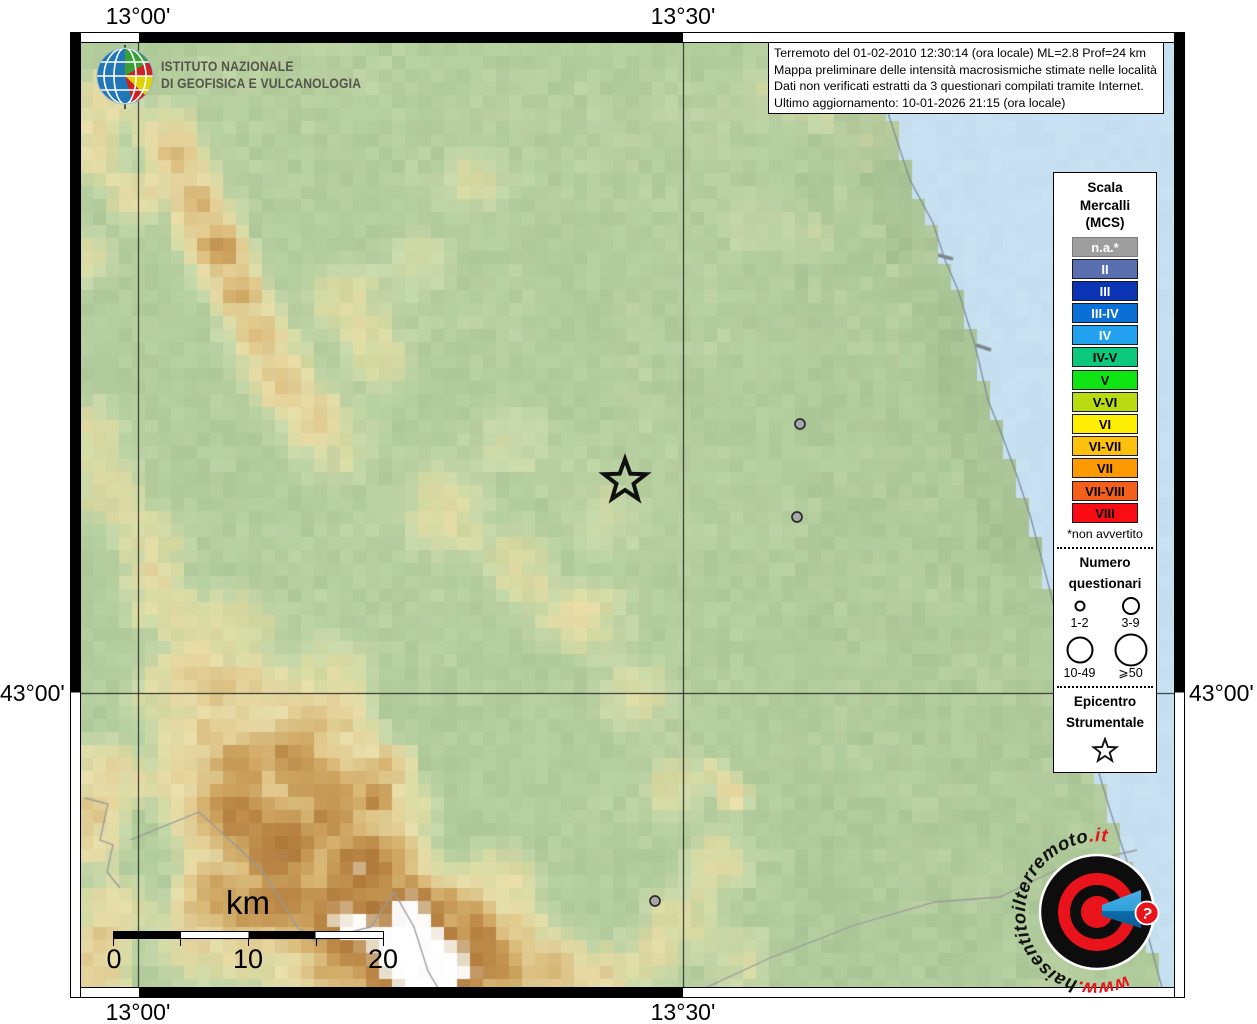  I want to click on epicenter-title-line2: Strumentale, so click(1105, 722).